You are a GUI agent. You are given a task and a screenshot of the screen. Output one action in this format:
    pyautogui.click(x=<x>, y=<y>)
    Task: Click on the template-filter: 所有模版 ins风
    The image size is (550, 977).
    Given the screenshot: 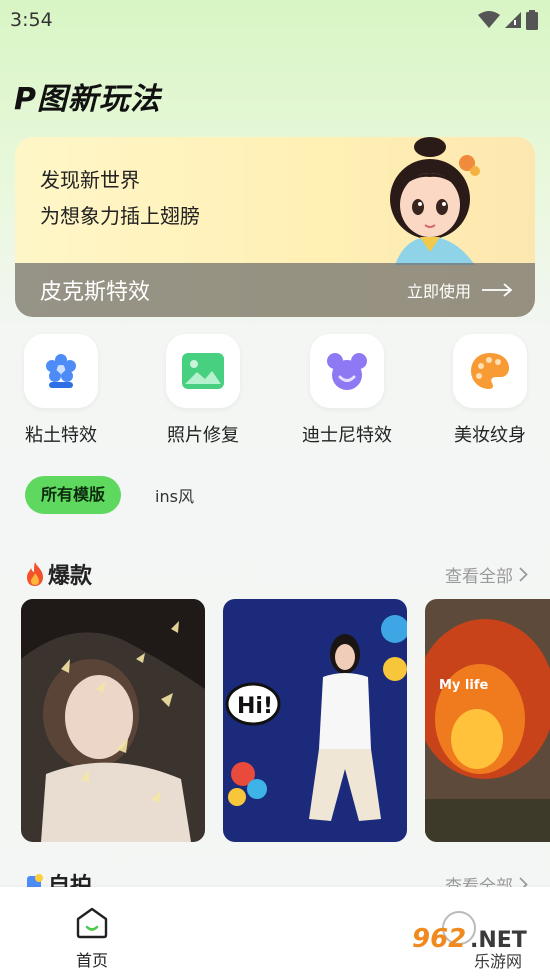 What is the action you would take?
    pyautogui.click(x=109, y=495)
    